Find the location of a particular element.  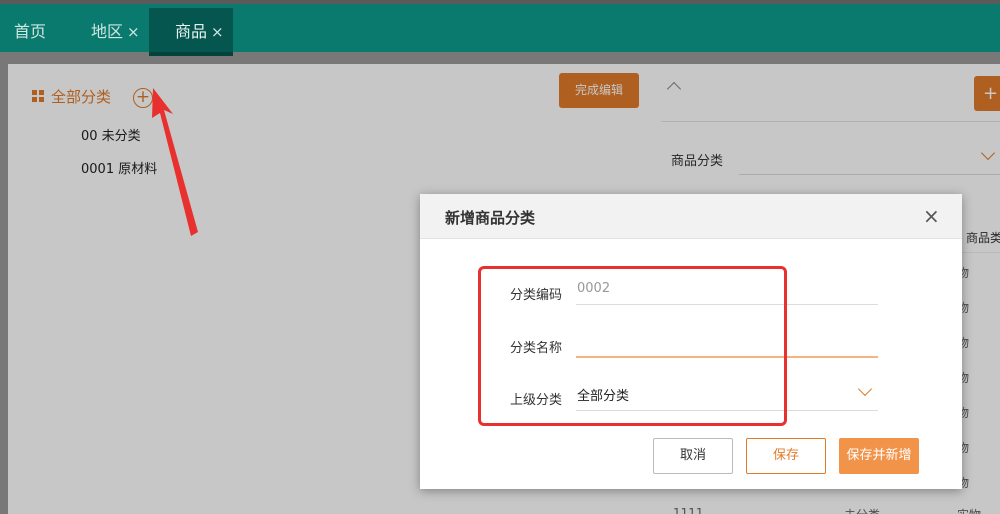

tab-home: 首页 is located at coordinates (30, 32).